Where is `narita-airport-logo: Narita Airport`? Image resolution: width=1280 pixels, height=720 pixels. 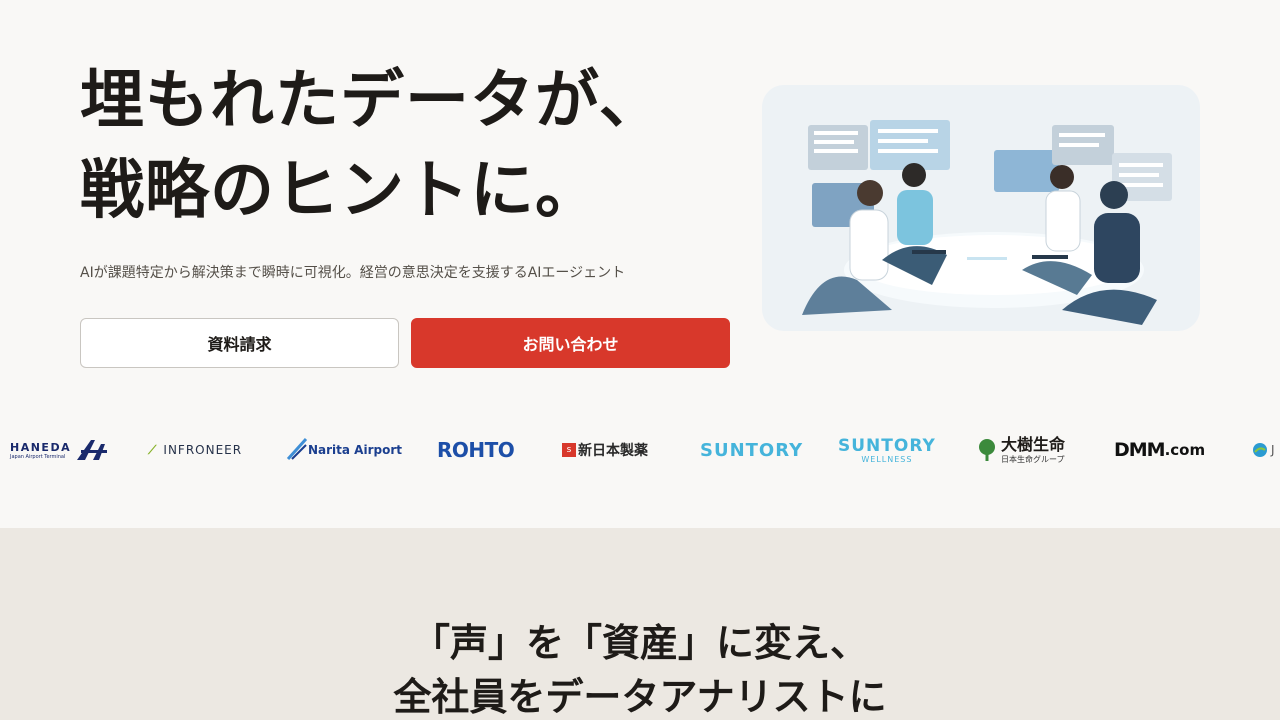
narita-airport-logo: Narita Airport is located at coordinates (344, 450).